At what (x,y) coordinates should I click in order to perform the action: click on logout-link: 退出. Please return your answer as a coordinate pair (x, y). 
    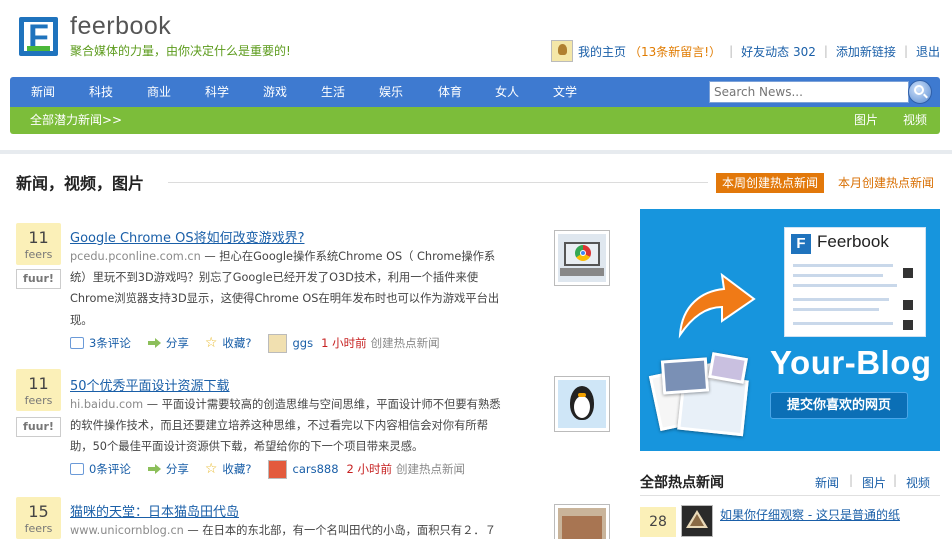
    Looking at the image, I should click on (928, 51).